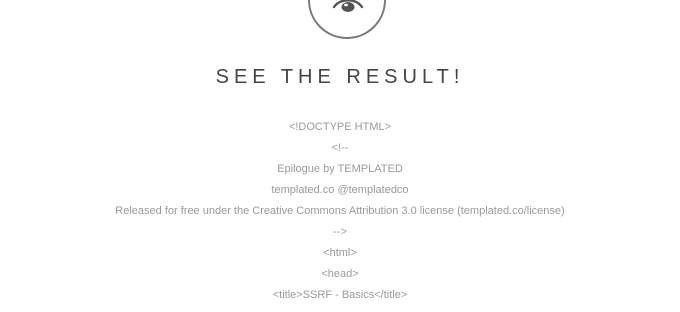 This screenshot has width=680, height=312. Describe the element at coordinates (340, 295) in the screenshot. I see `code-line: <title>SSRF - Basics</title>` at that location.